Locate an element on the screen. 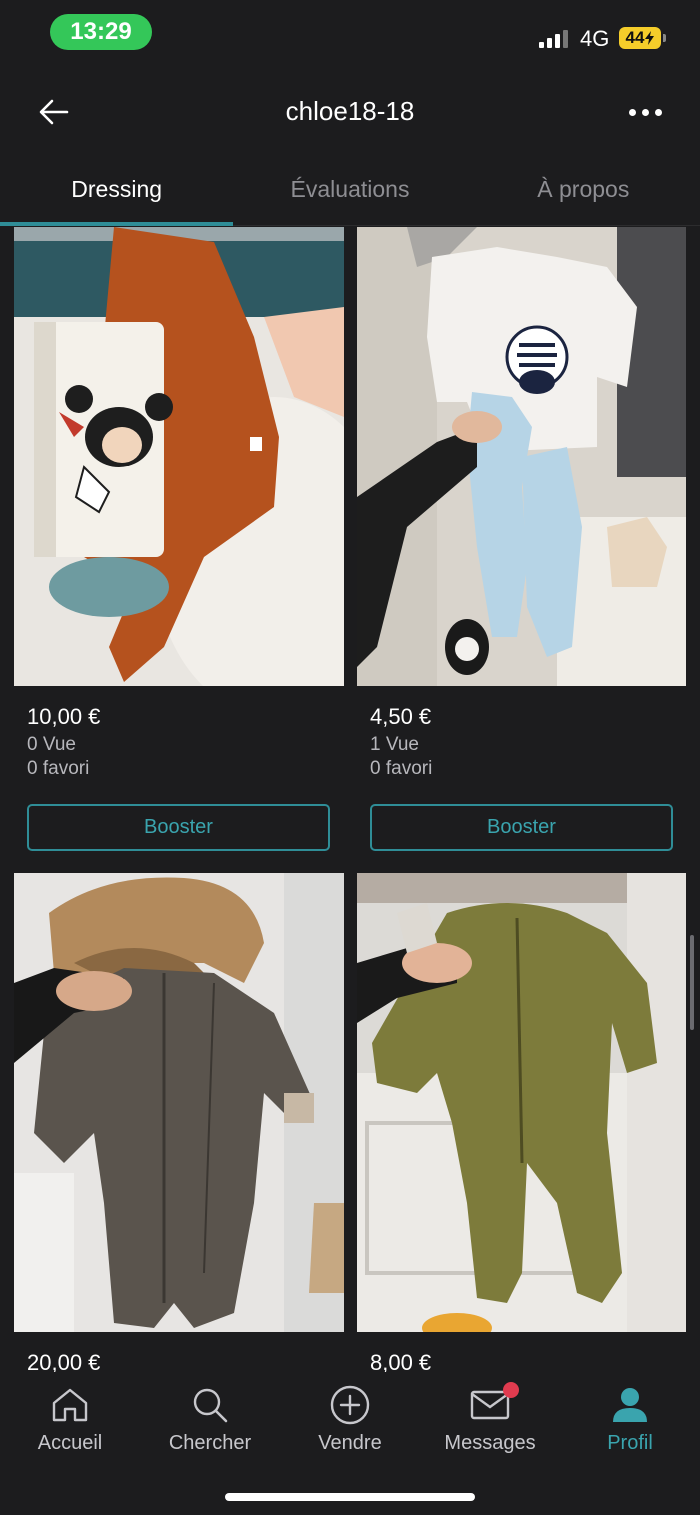 Image resolution: width=700 pixels, height=1515 pixels. item-photo-zebra-pyjama is located at coordinates (521, 456).